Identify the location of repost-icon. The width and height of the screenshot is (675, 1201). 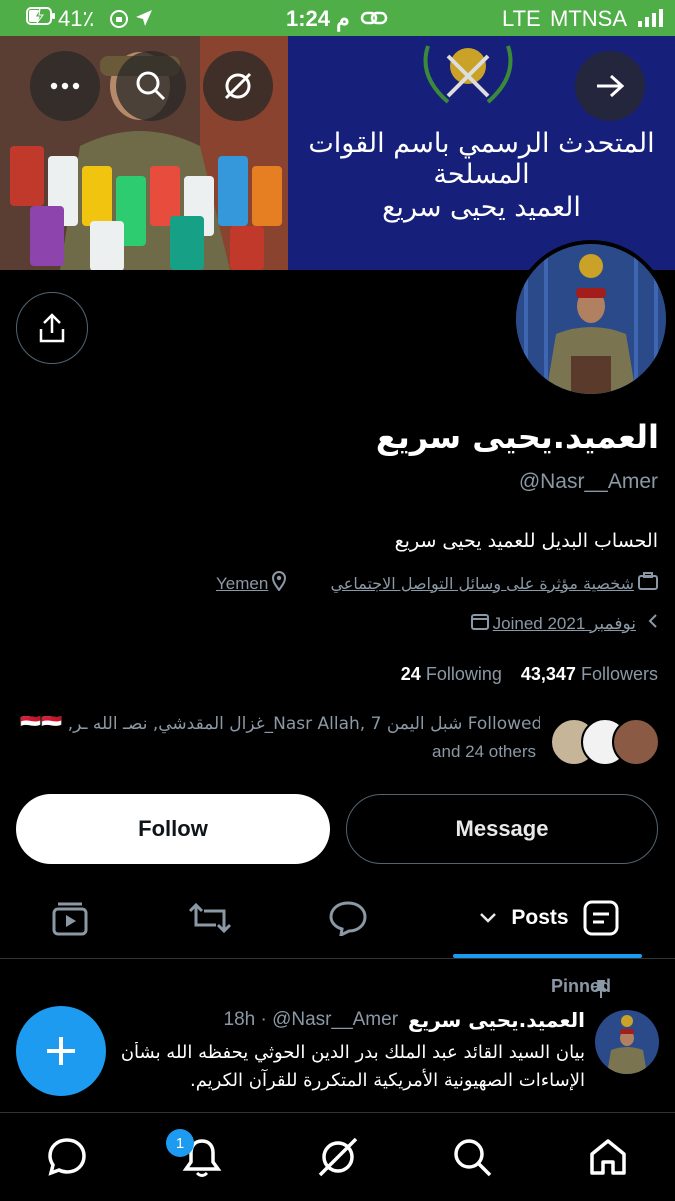
(210, 918).